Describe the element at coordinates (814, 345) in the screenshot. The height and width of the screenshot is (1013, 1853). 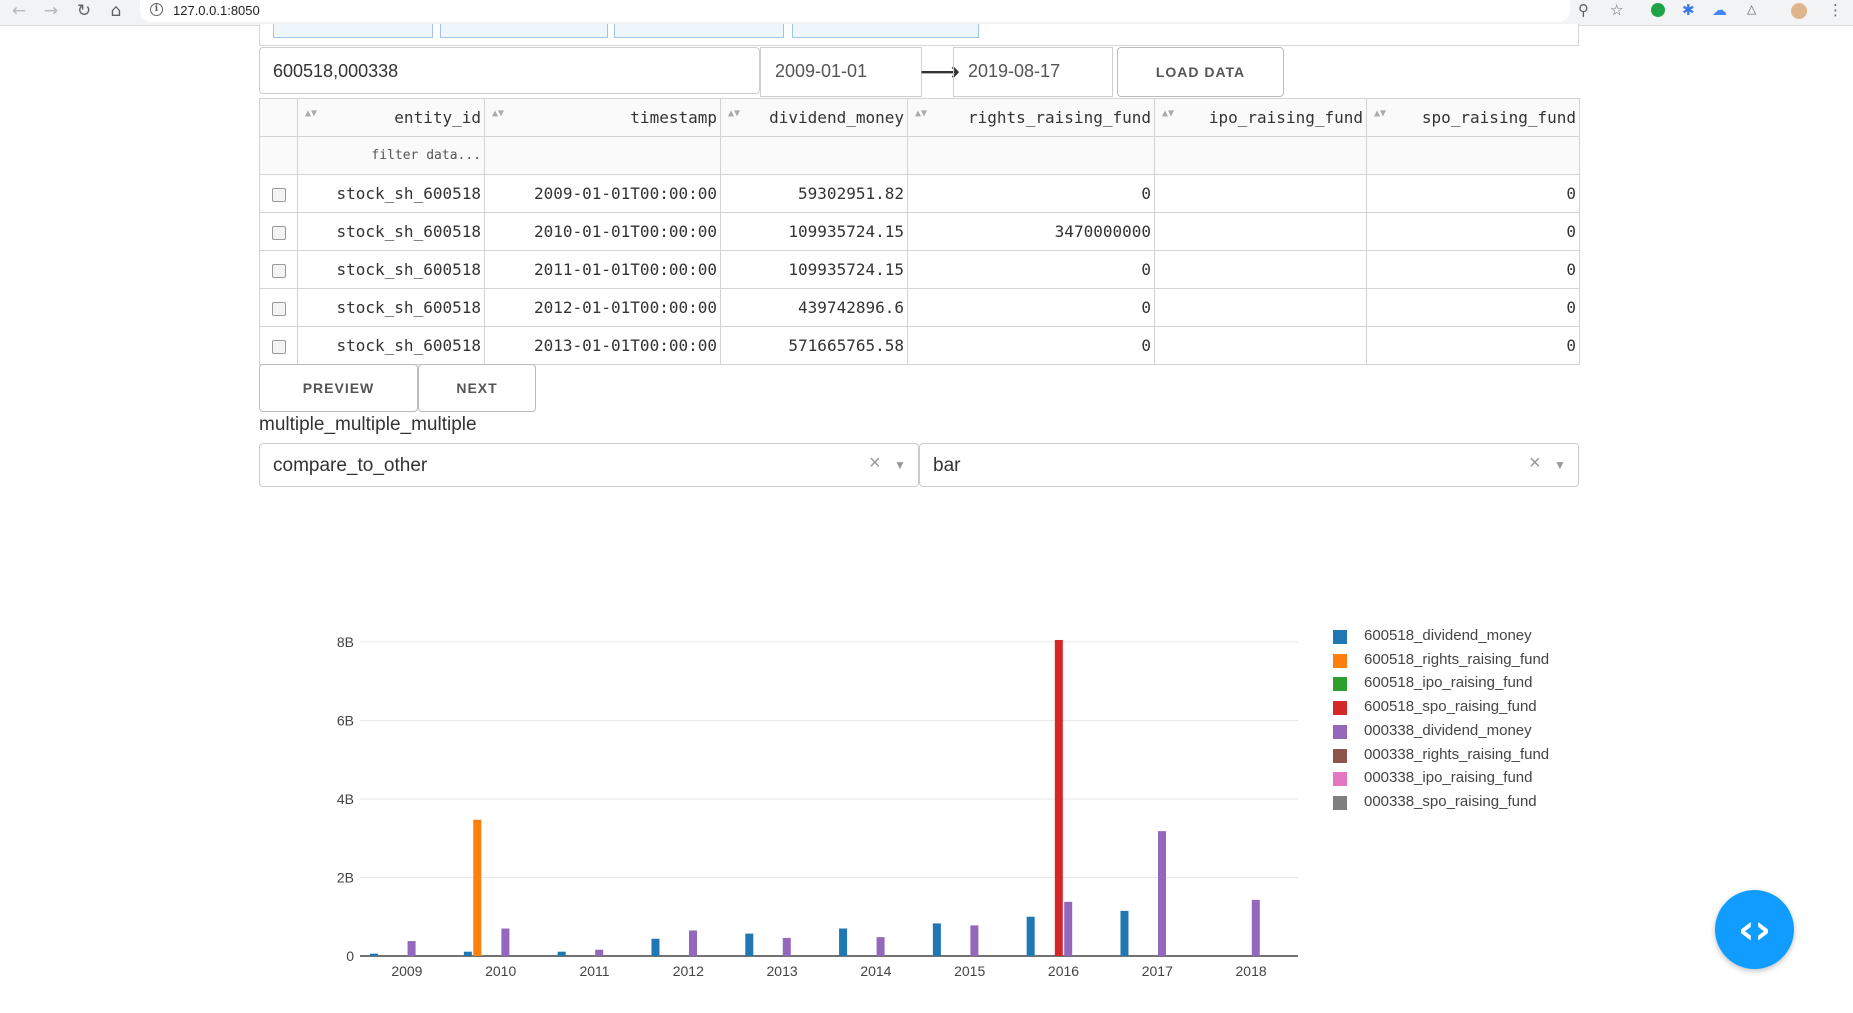
I see `cell-dividend-money: 571665765.58` at that location.